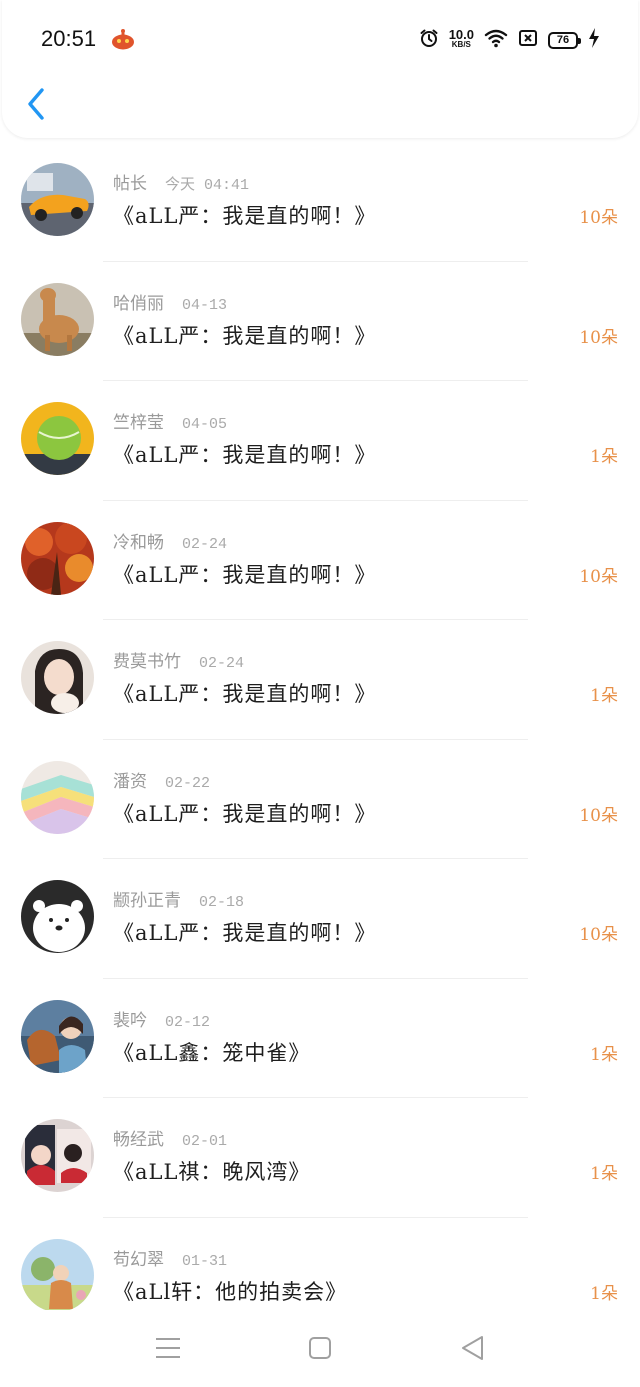 This screenshot has height=1387, width=640. Describe the element at coordinates (130, 184) in the screenshot. I see `user-name: 帖长` at that location.